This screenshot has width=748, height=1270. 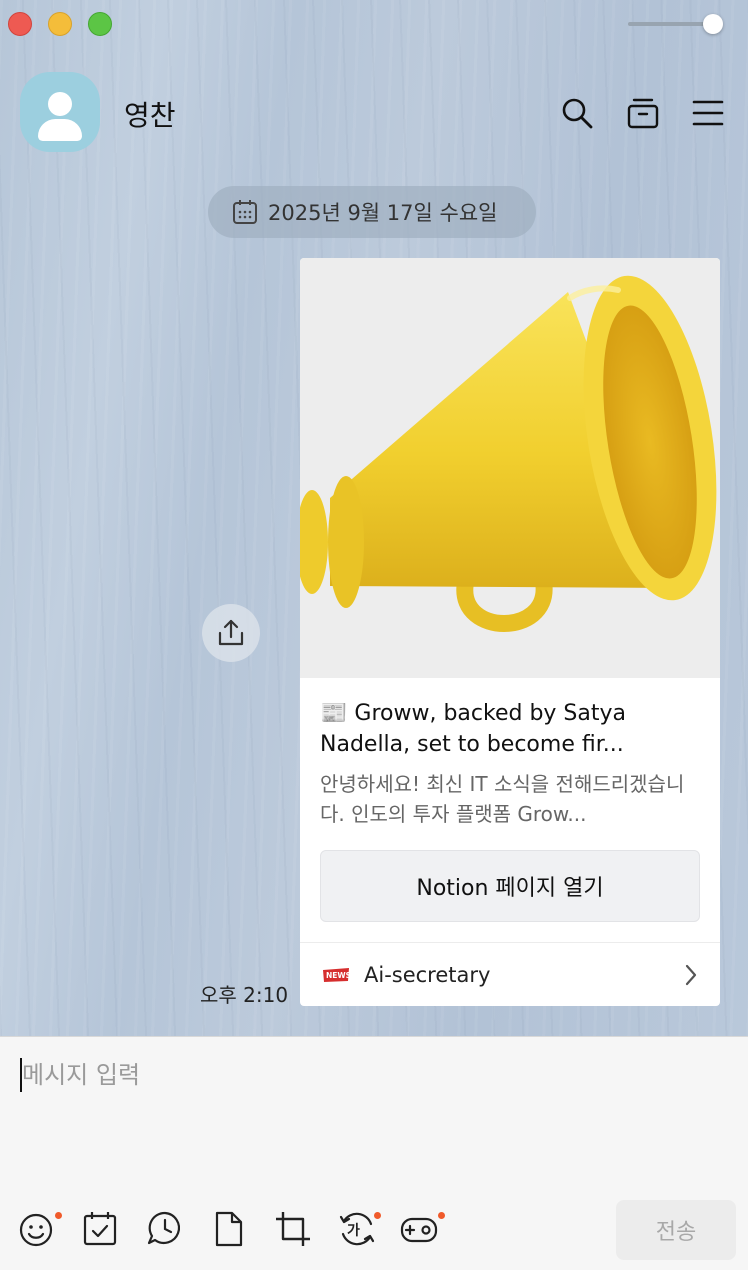 What do you see at coordinates (165, 1229) in the screenshot?
I see `clock-chat-icon` at bounding box center [165, 1229].